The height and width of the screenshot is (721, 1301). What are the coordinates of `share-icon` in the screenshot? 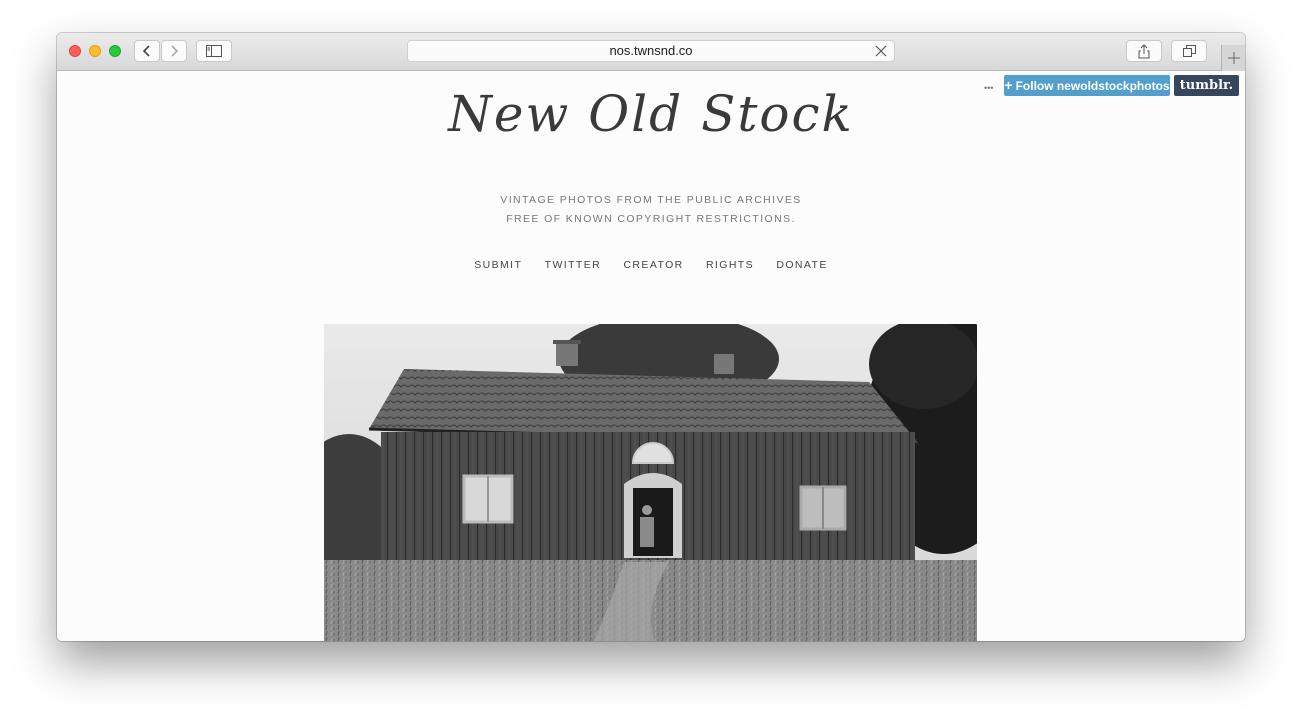 It's located at (1144, 50).